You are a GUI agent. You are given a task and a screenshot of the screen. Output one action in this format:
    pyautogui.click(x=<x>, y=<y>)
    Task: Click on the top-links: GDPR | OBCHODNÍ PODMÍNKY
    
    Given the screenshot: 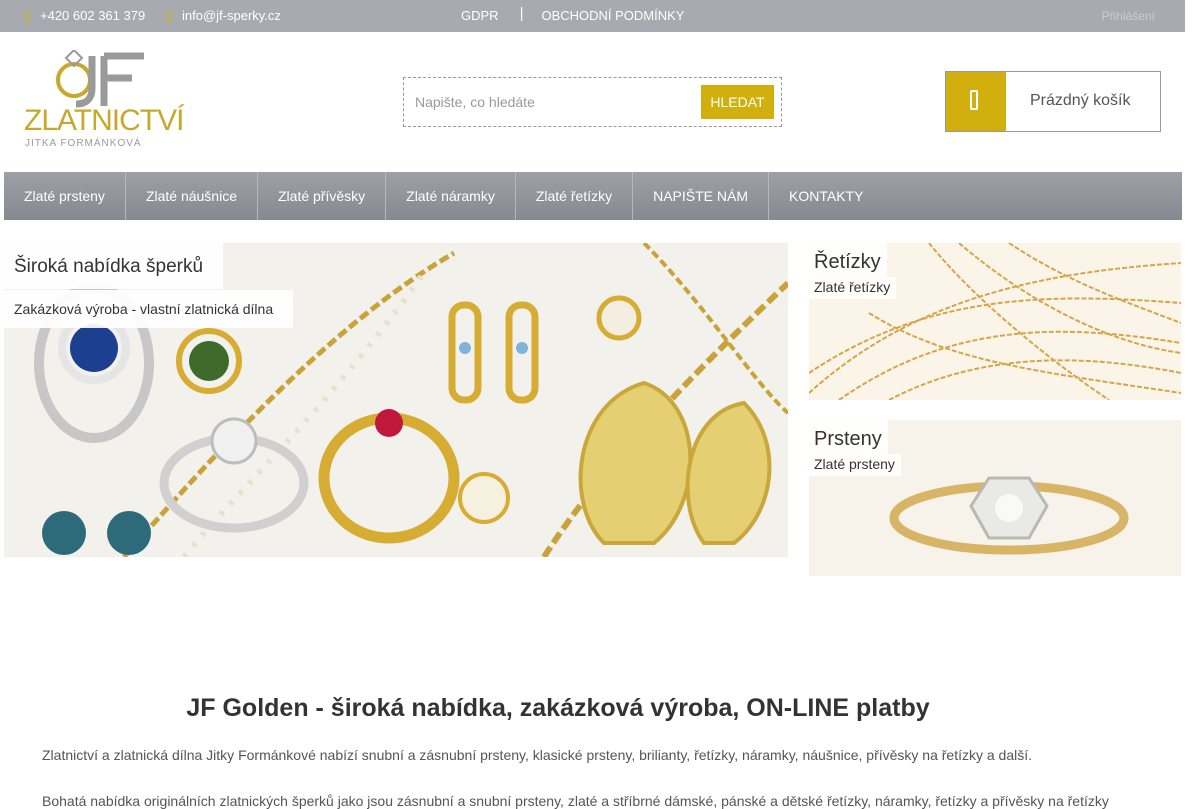 What is the action you would take?
    pyautogui.click(x=572, y=14)
    